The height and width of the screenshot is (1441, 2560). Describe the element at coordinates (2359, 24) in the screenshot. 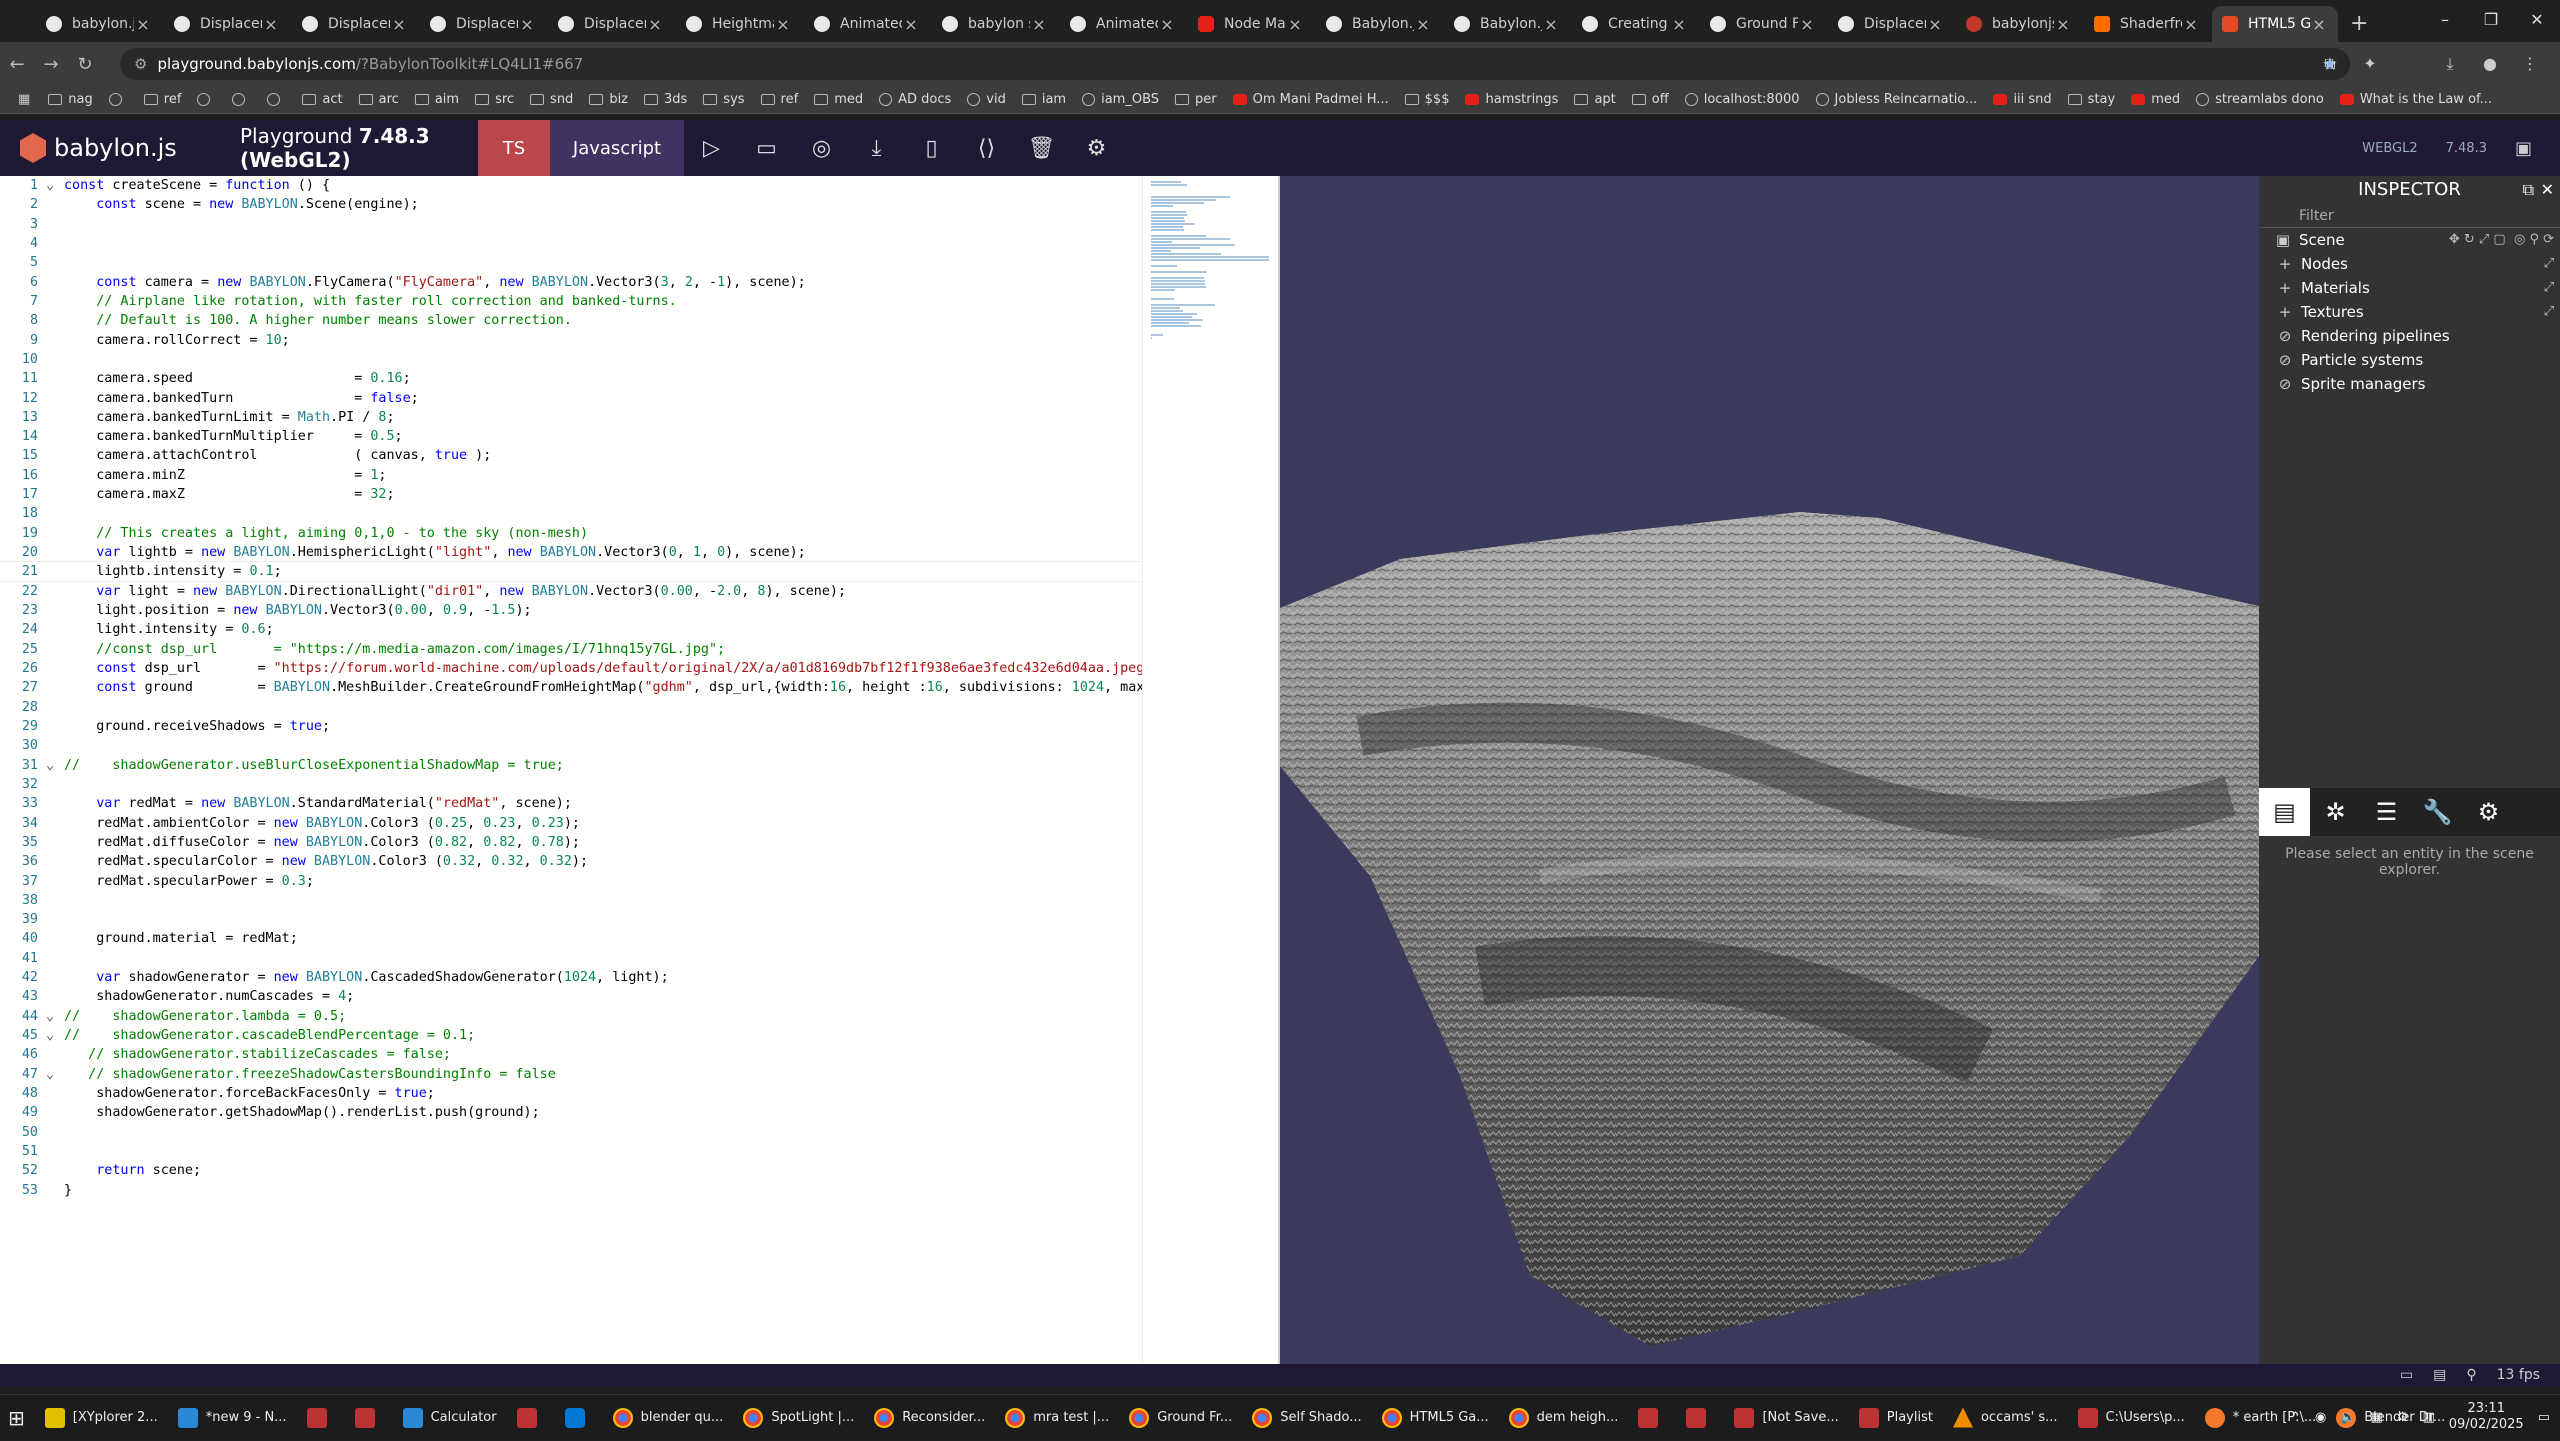

I see `new-tab-icon: +` at that location.